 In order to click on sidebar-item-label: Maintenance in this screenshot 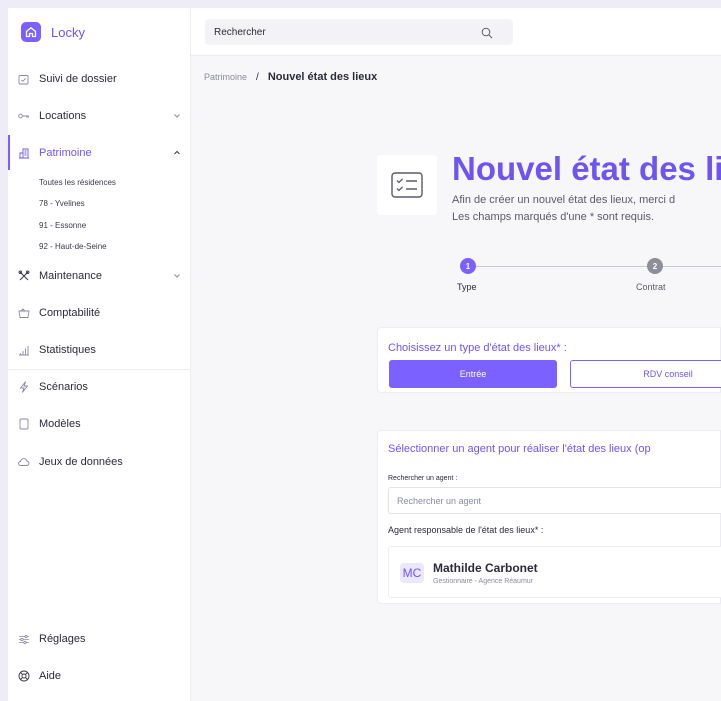, I will do `click(70, 276)`.